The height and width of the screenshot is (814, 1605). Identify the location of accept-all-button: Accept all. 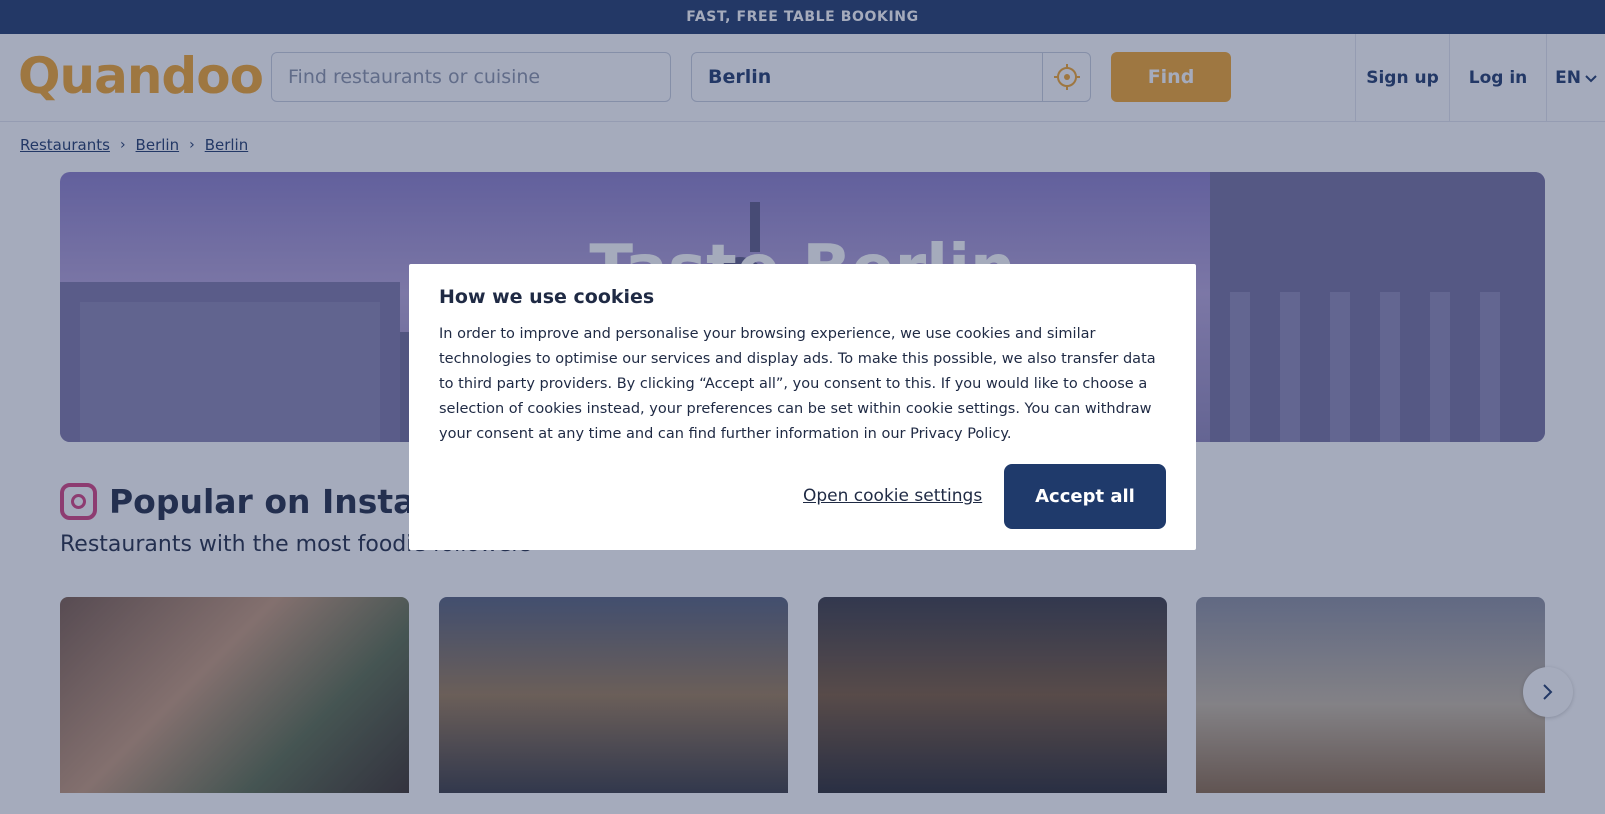
(1085, 496).